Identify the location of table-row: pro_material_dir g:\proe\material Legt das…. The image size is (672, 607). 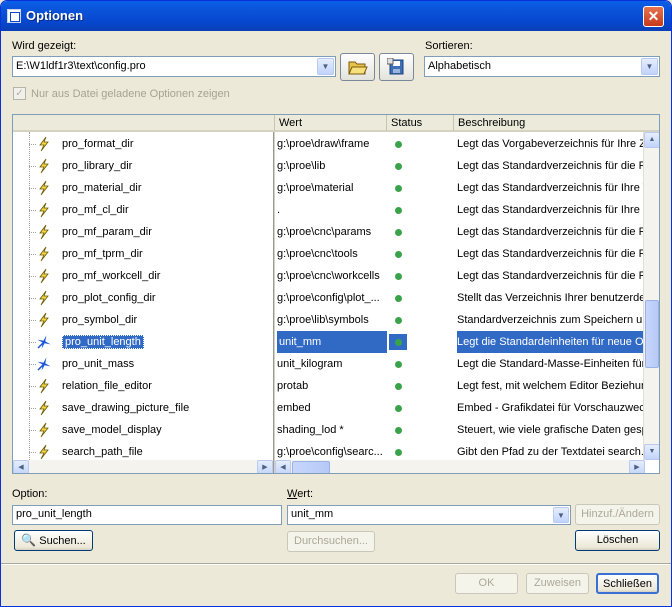
(329, 188).